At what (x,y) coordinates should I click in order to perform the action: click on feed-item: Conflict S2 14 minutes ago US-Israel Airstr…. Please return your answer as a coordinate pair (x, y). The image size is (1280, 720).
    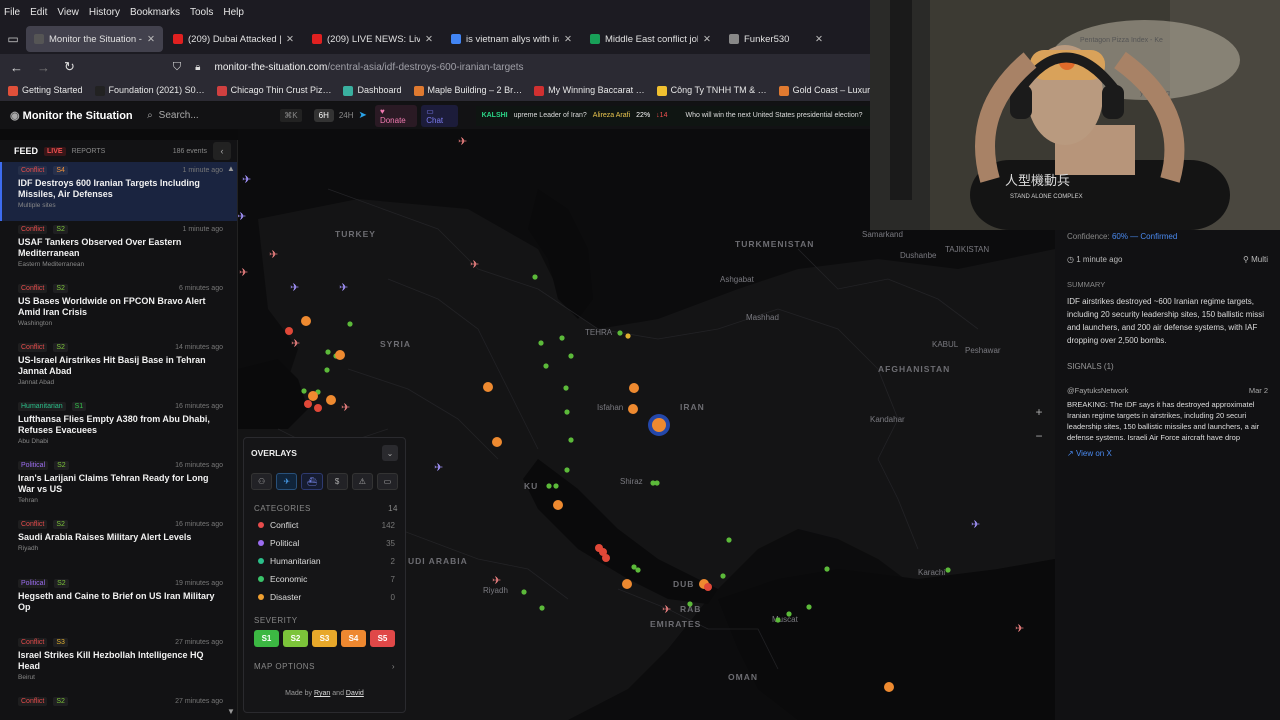
    Looking at the image, I should click on (118, 368).